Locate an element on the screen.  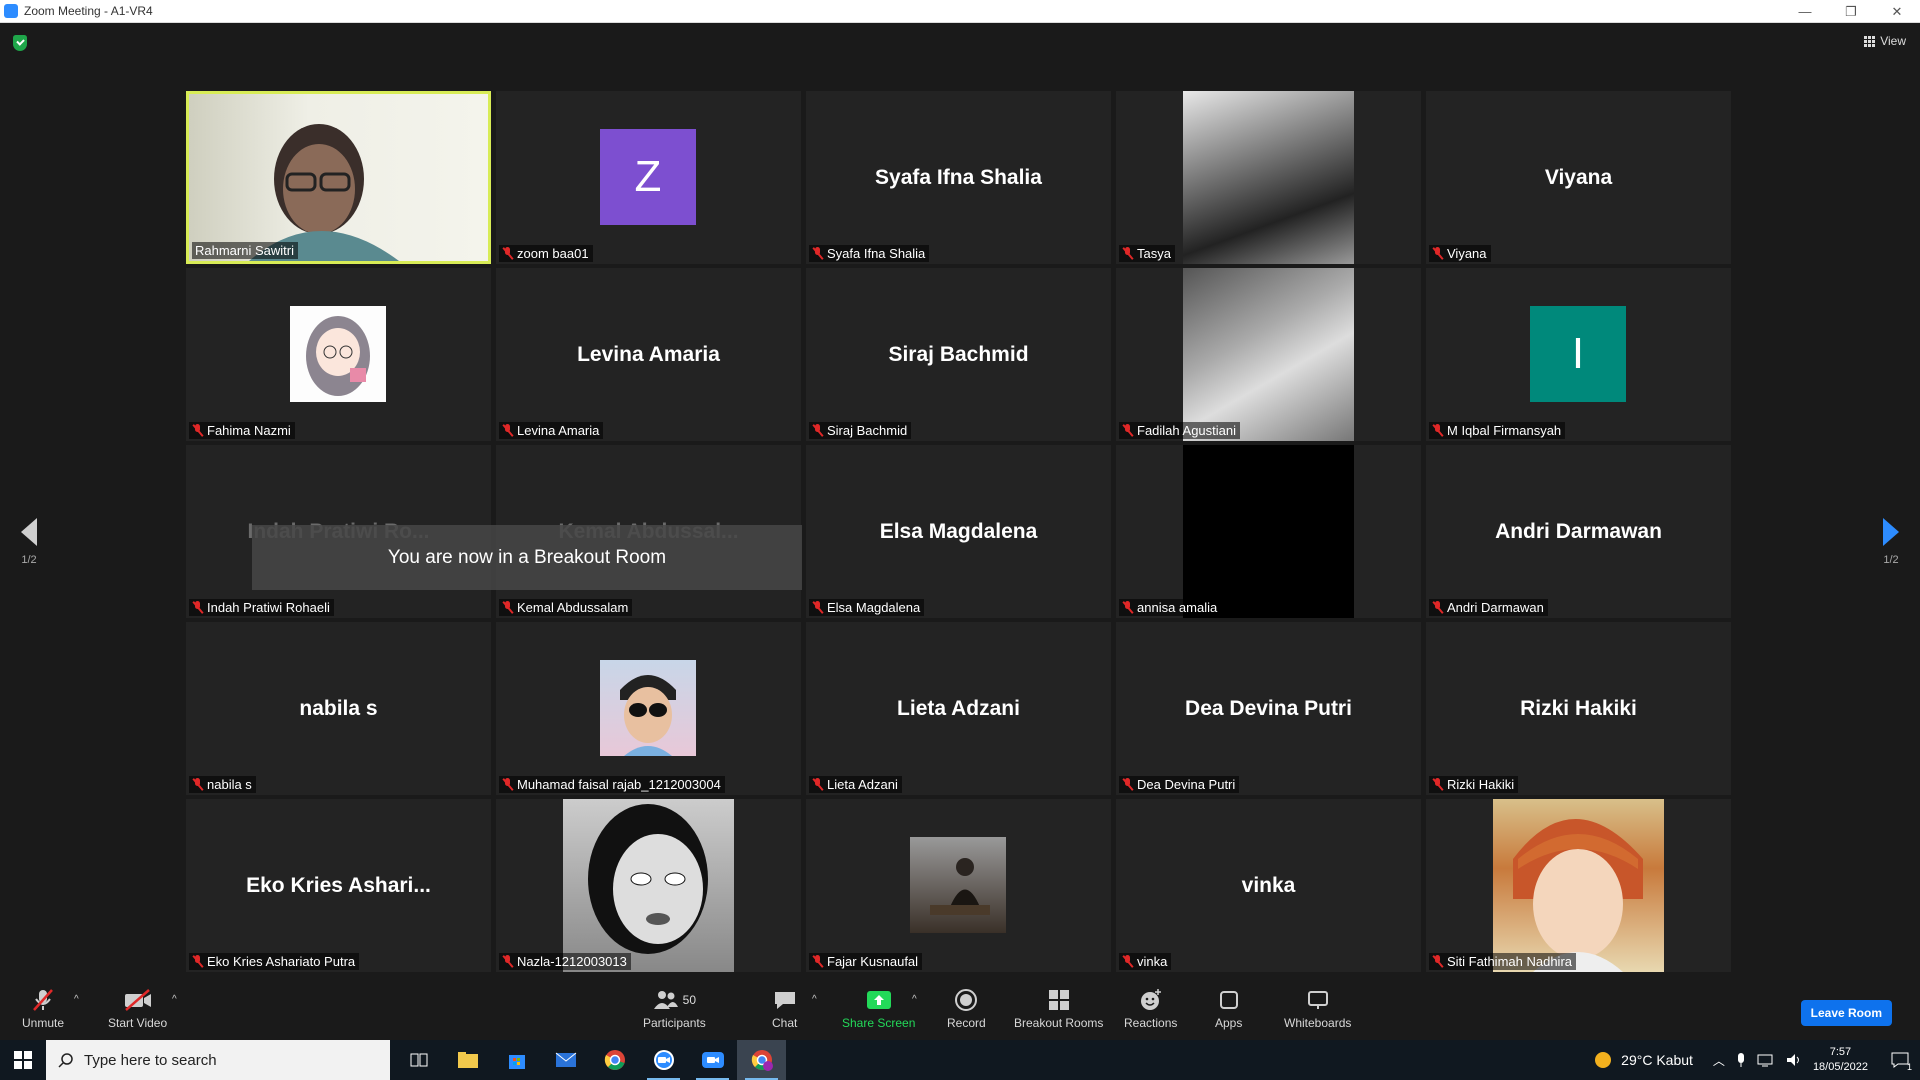
participant-tile: Rizki Hakiki Rizki Hakiki is located at coordinates (1578, 708).